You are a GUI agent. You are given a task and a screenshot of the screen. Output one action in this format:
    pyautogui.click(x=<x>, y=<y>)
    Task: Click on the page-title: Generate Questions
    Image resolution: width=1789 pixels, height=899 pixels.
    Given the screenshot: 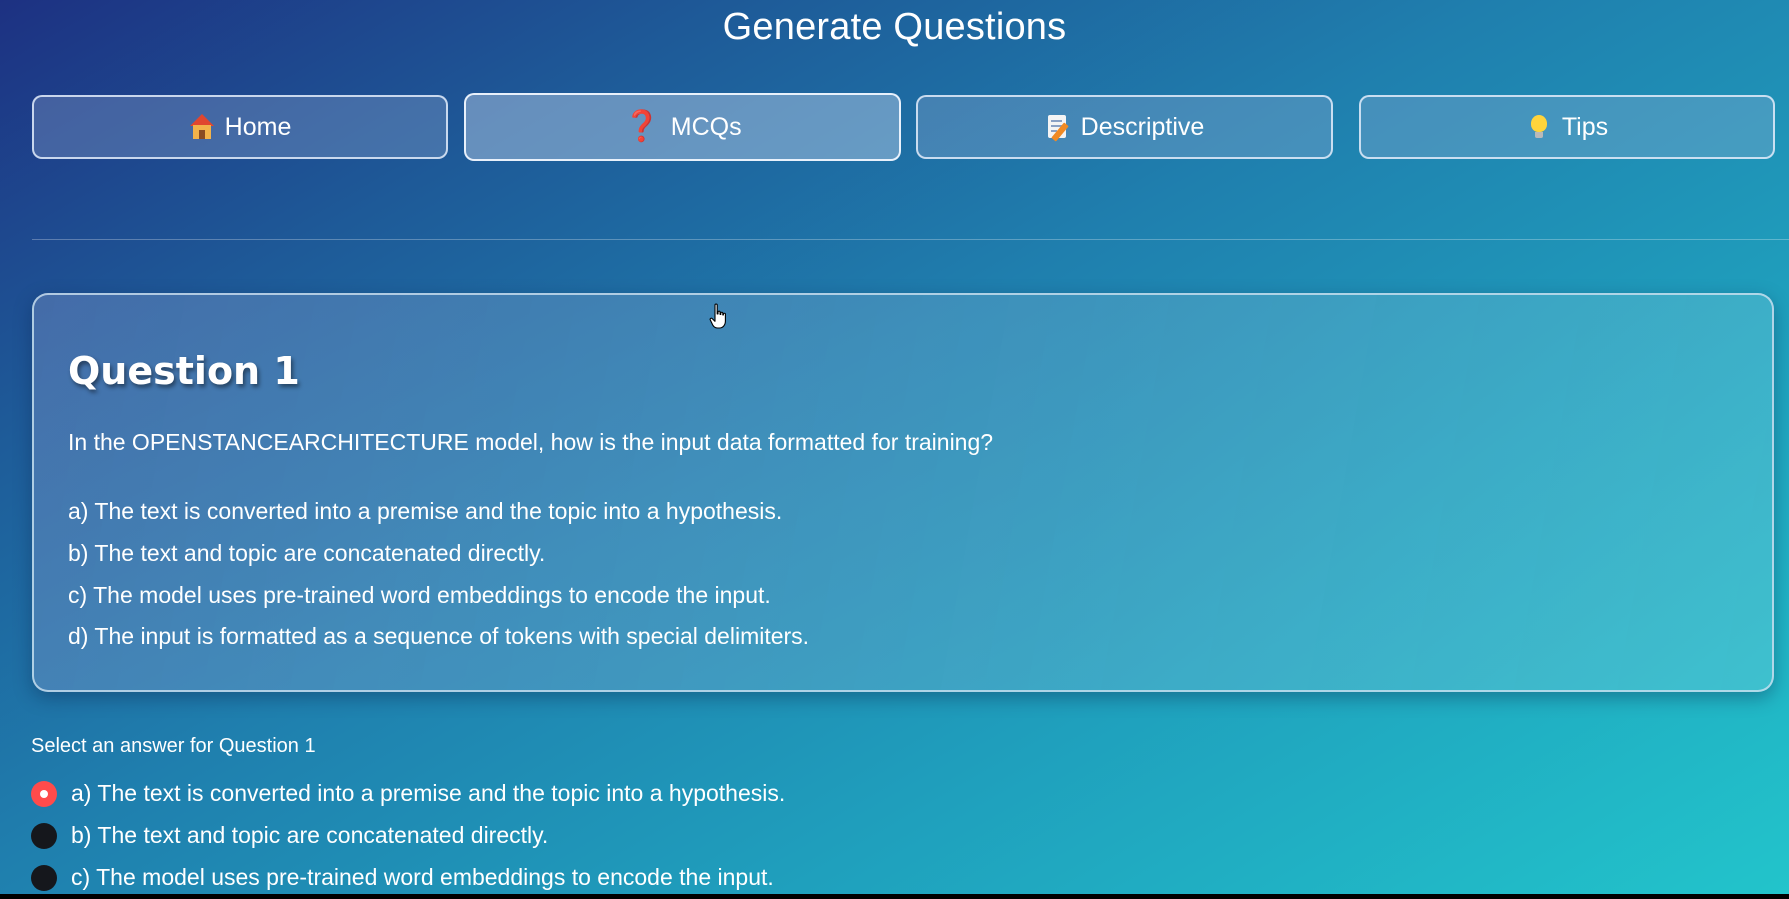 What is the action you would take?
    pyautogui.click(x=894, y=27)
    